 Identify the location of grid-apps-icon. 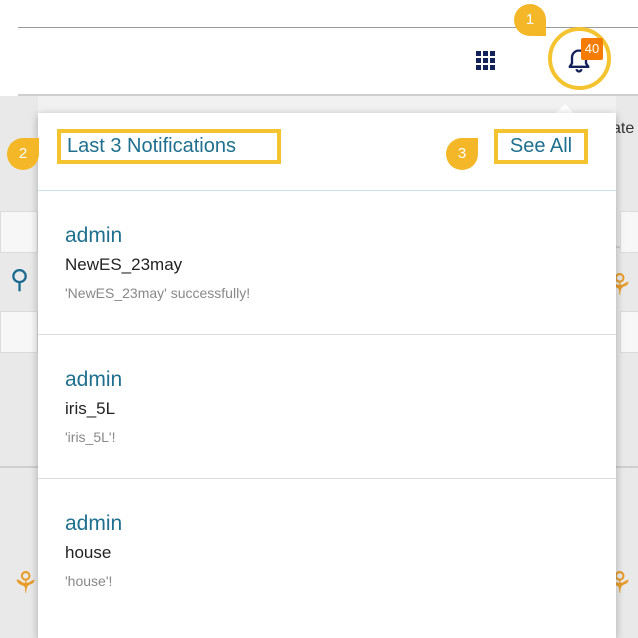
(486, 61).